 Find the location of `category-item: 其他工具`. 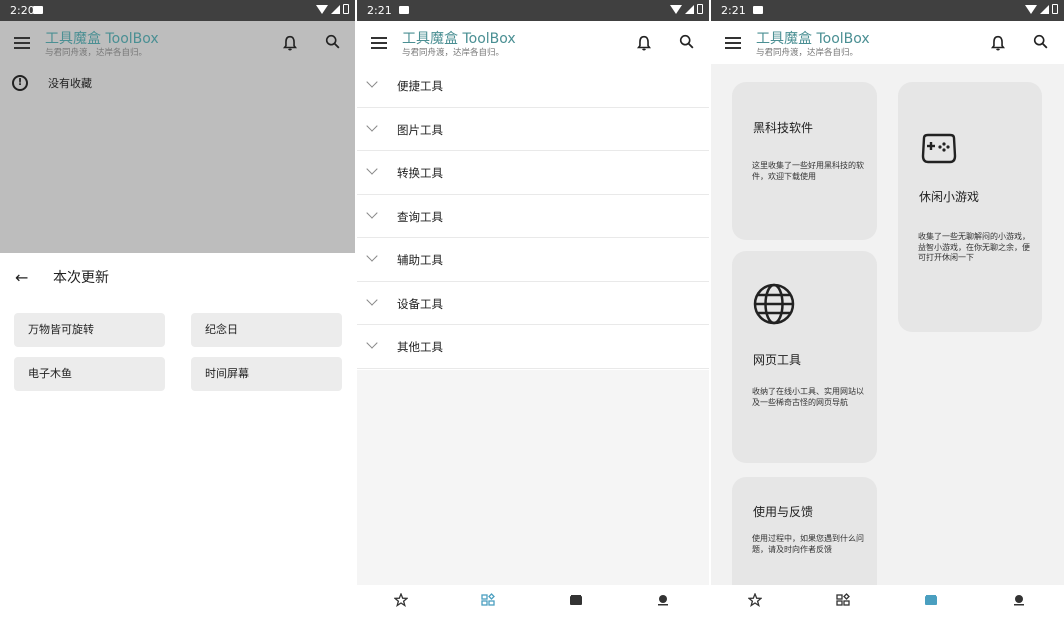

category-item: 其他工具 is located at coordinates (533, 347).